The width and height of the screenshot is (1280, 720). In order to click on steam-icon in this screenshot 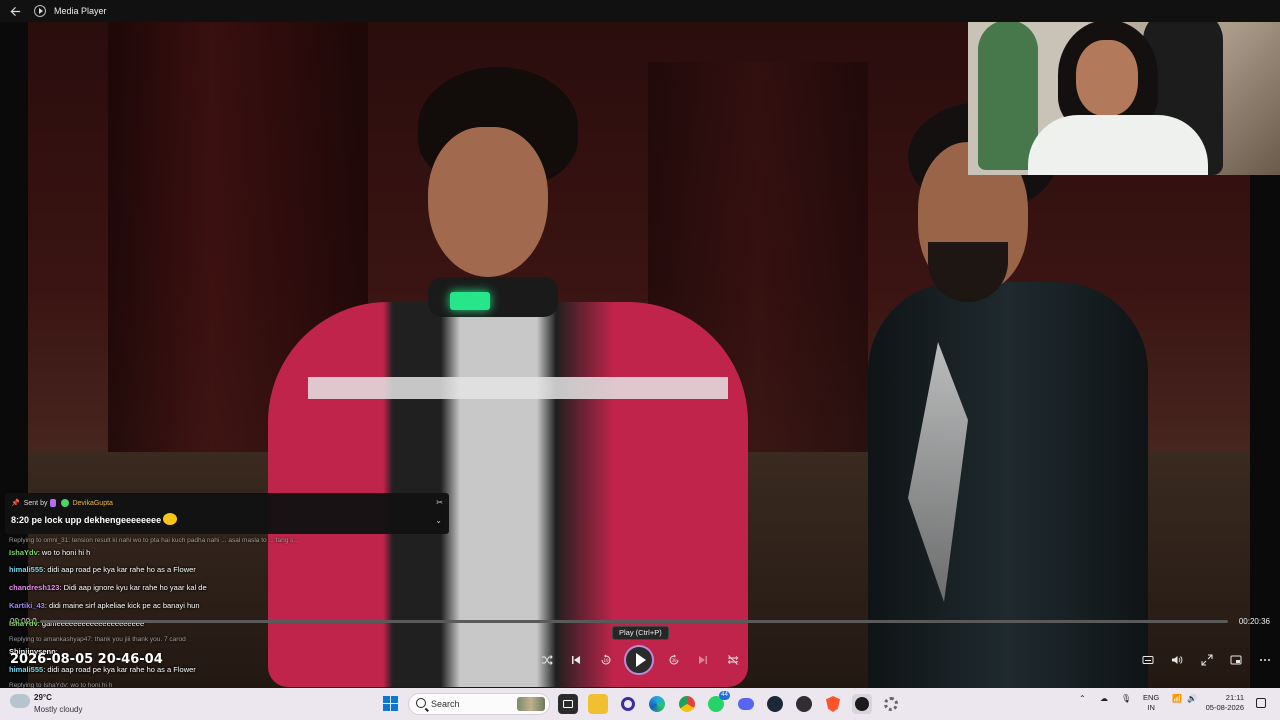, I will do `click(775, 704)`.